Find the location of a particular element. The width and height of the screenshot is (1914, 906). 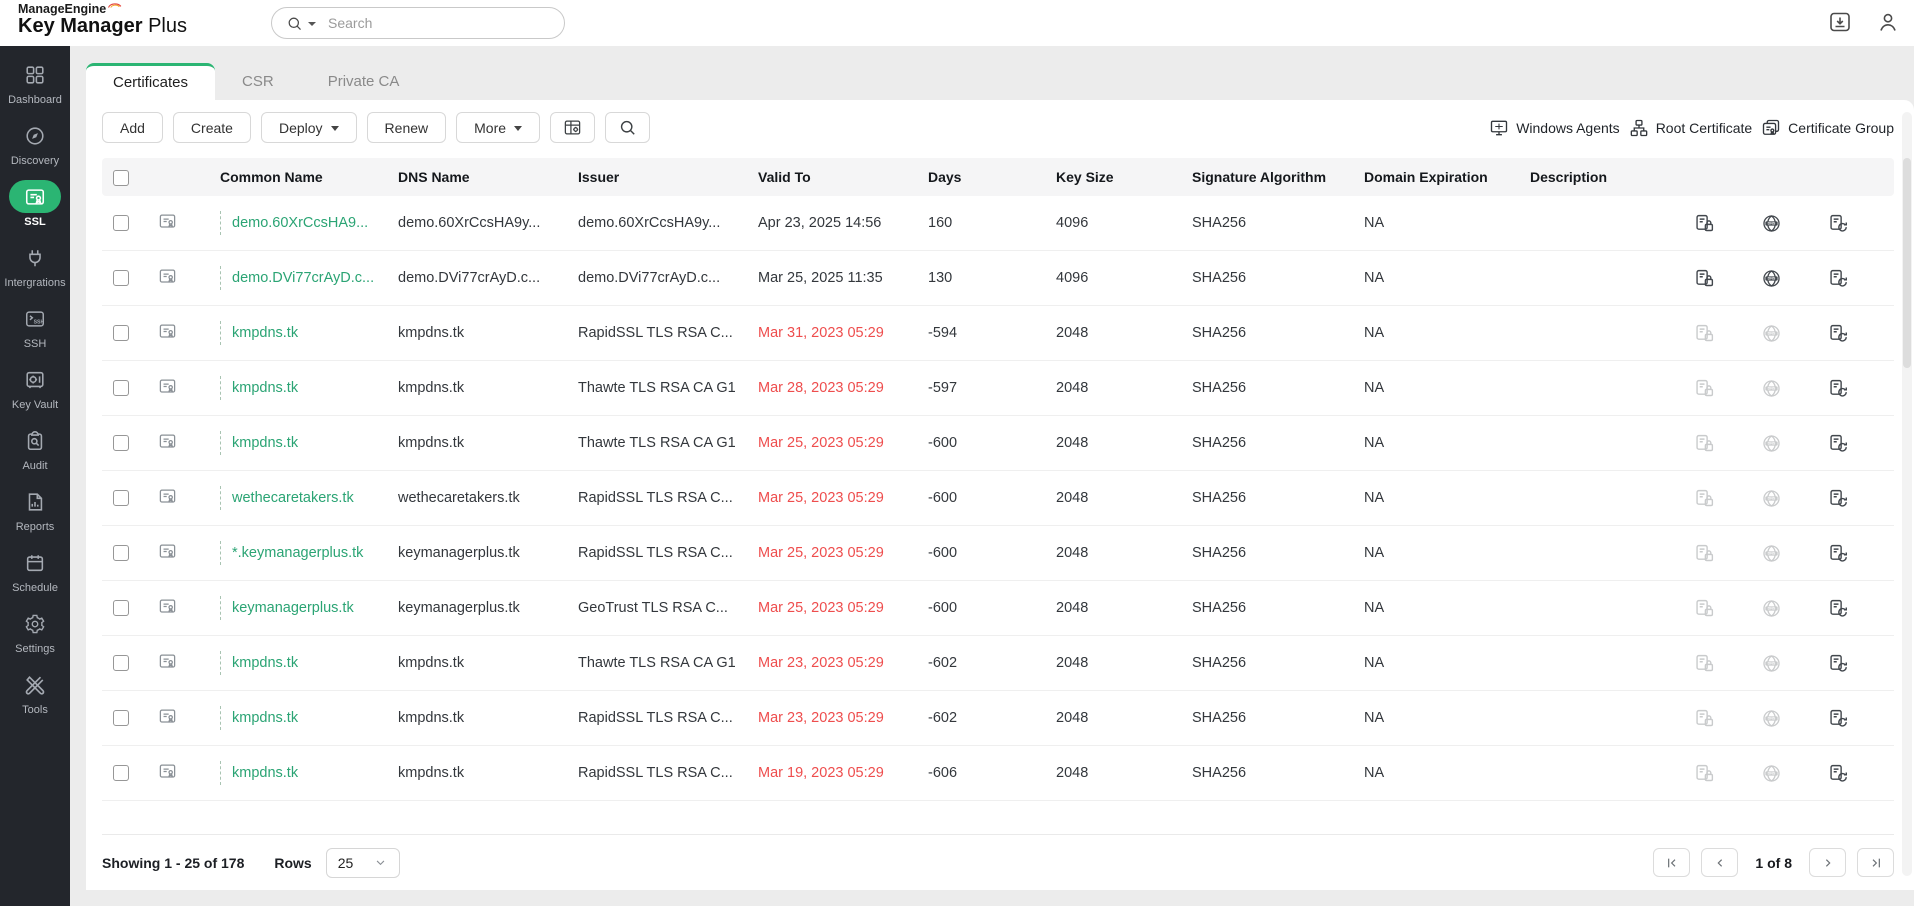

sidebar-item-reports: Reports is located at coordinates (35, 509).